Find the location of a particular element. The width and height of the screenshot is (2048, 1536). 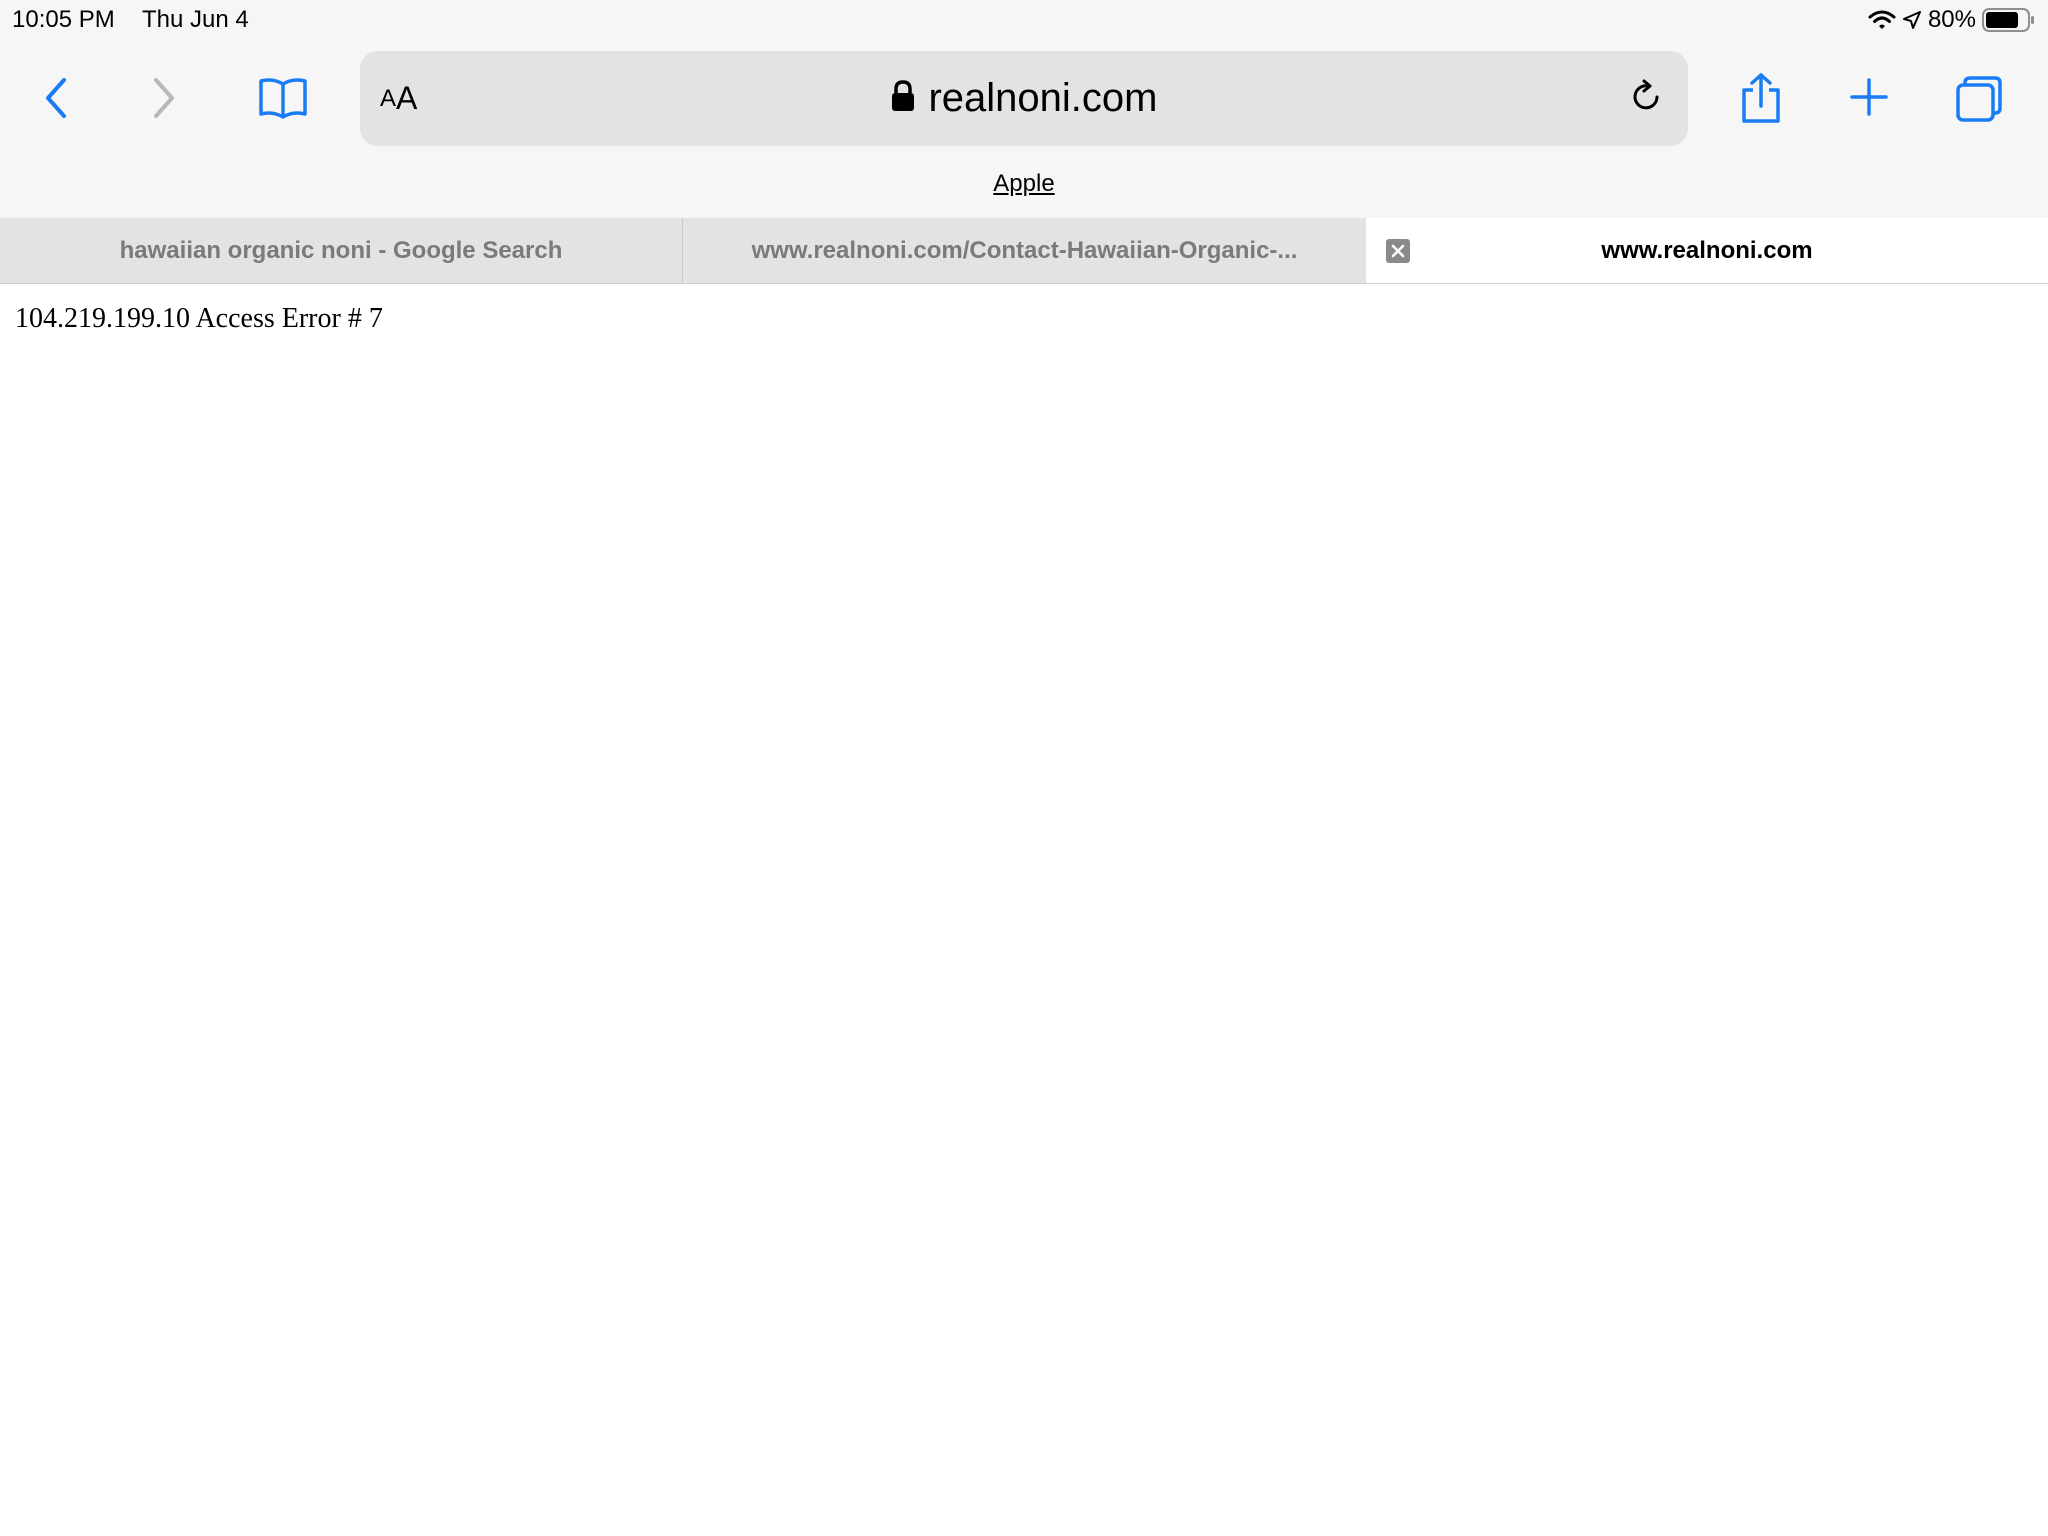

access-error-message: 104.219.199.10 Access Error # 7 is located at coordinates (199, 318).